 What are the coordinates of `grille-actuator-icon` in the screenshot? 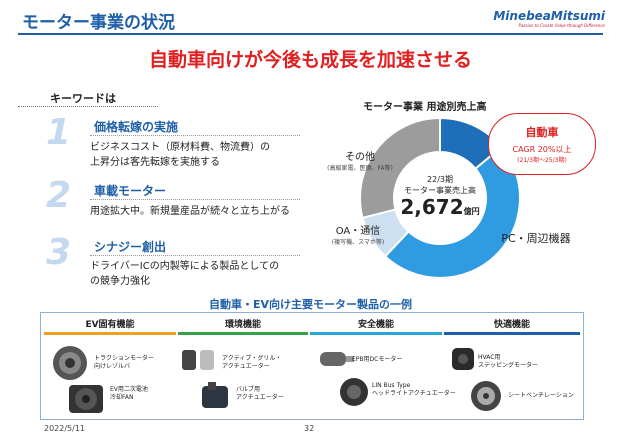 It's located at (198, 360).